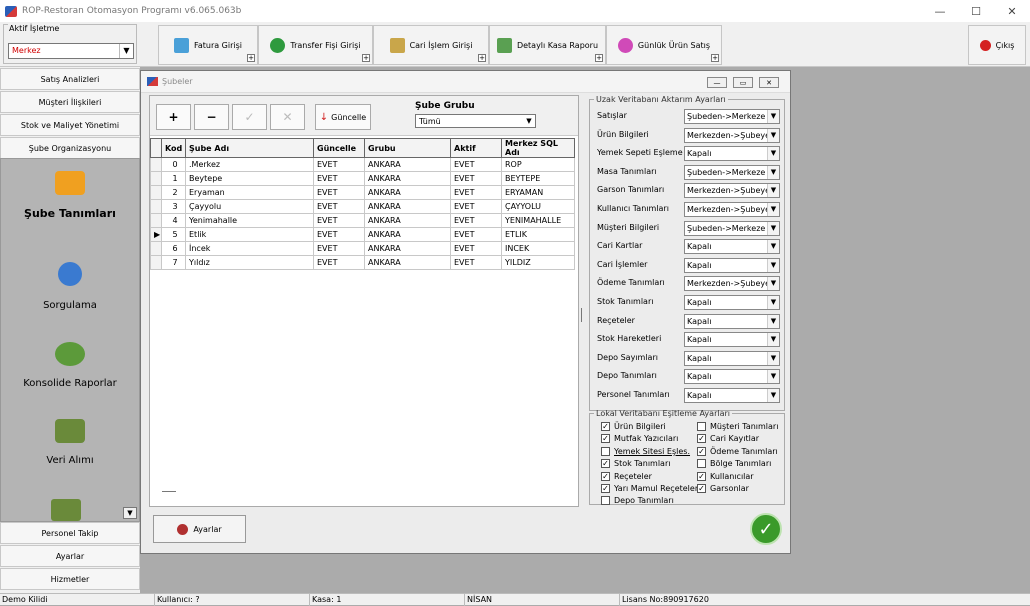  What do you see at coordinates (723, 488) in the screenshot?
I see `local-sync-checkbox: ✓ Garsonlar` at bounding box center [723, 488].